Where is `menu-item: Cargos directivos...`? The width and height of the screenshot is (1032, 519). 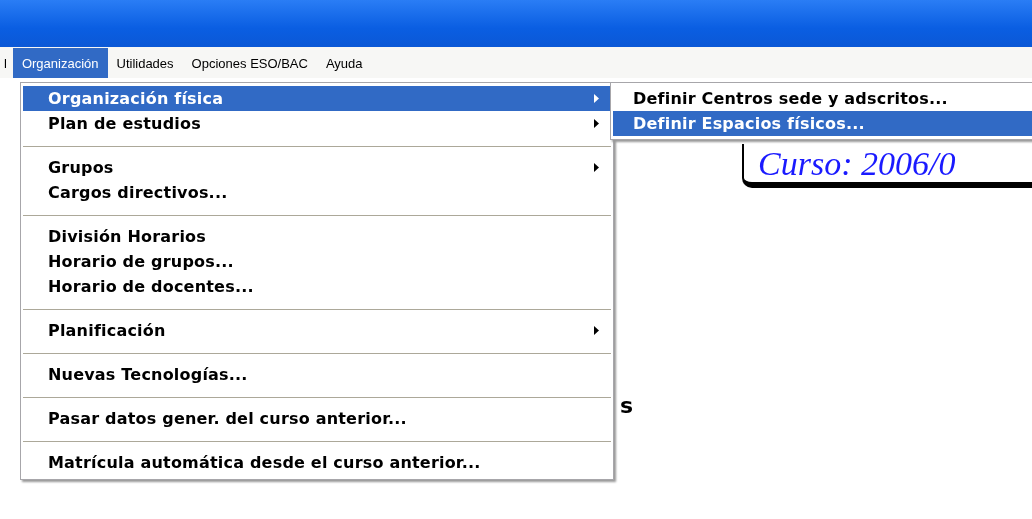
menu-item: Cargos directivos... is located at coordinates (317, 192).